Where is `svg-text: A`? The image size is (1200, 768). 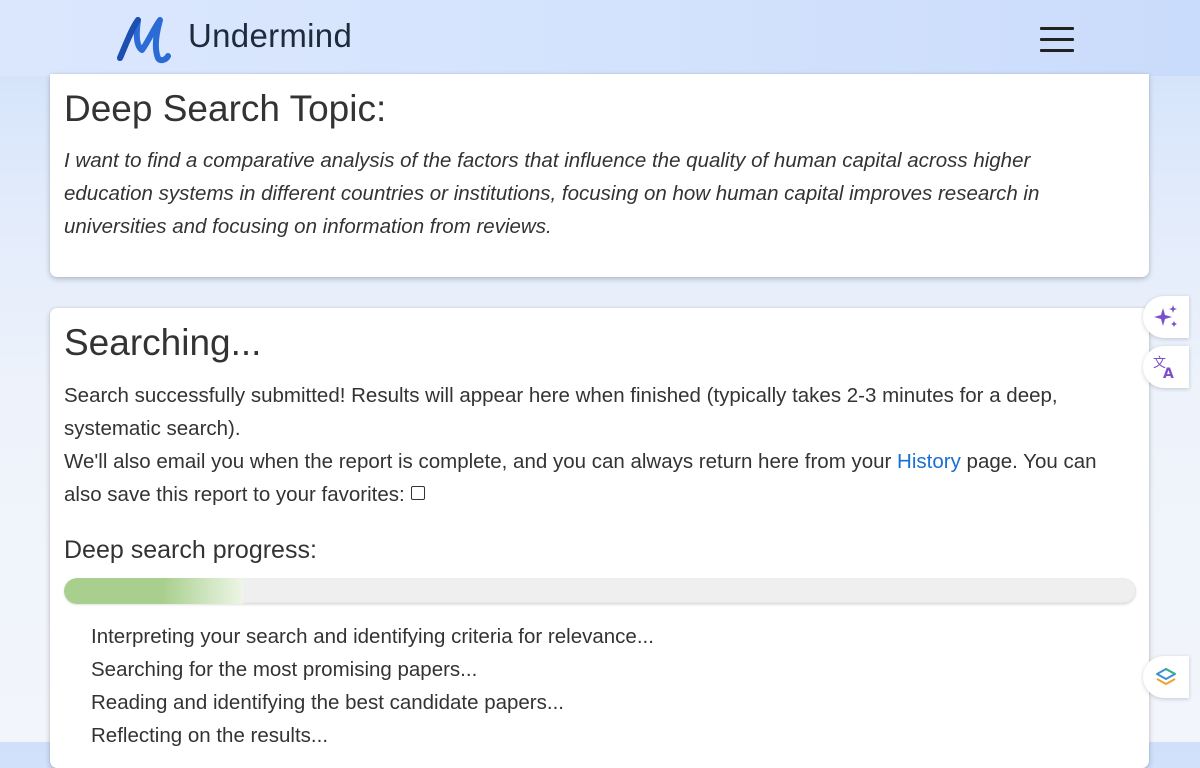
svg-text: A is located at coordinates (1168, 374).